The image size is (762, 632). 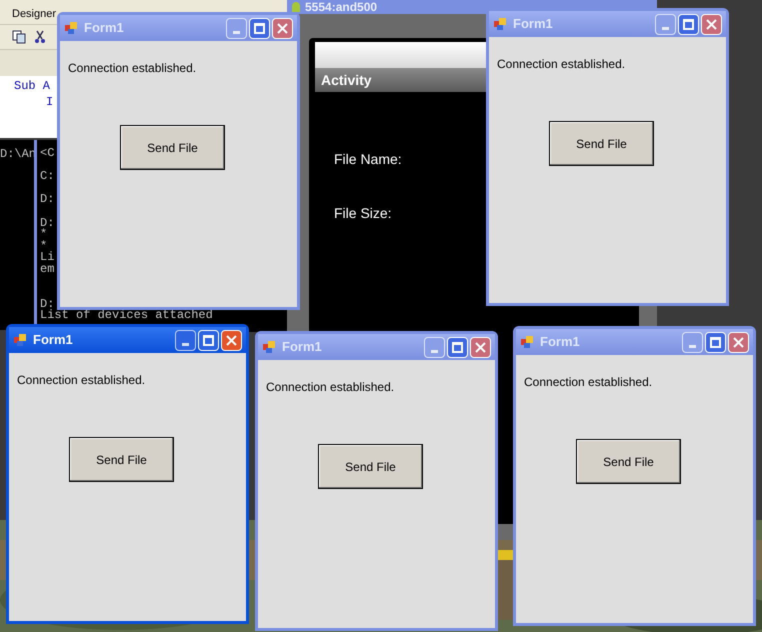 I want to click on menu-item: Designer, so click(x=34, y=14).